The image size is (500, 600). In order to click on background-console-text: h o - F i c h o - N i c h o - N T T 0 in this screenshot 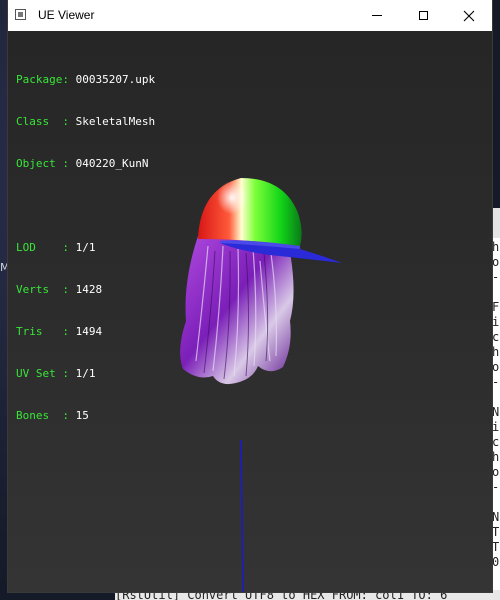, I will do `click(495, 405)`.